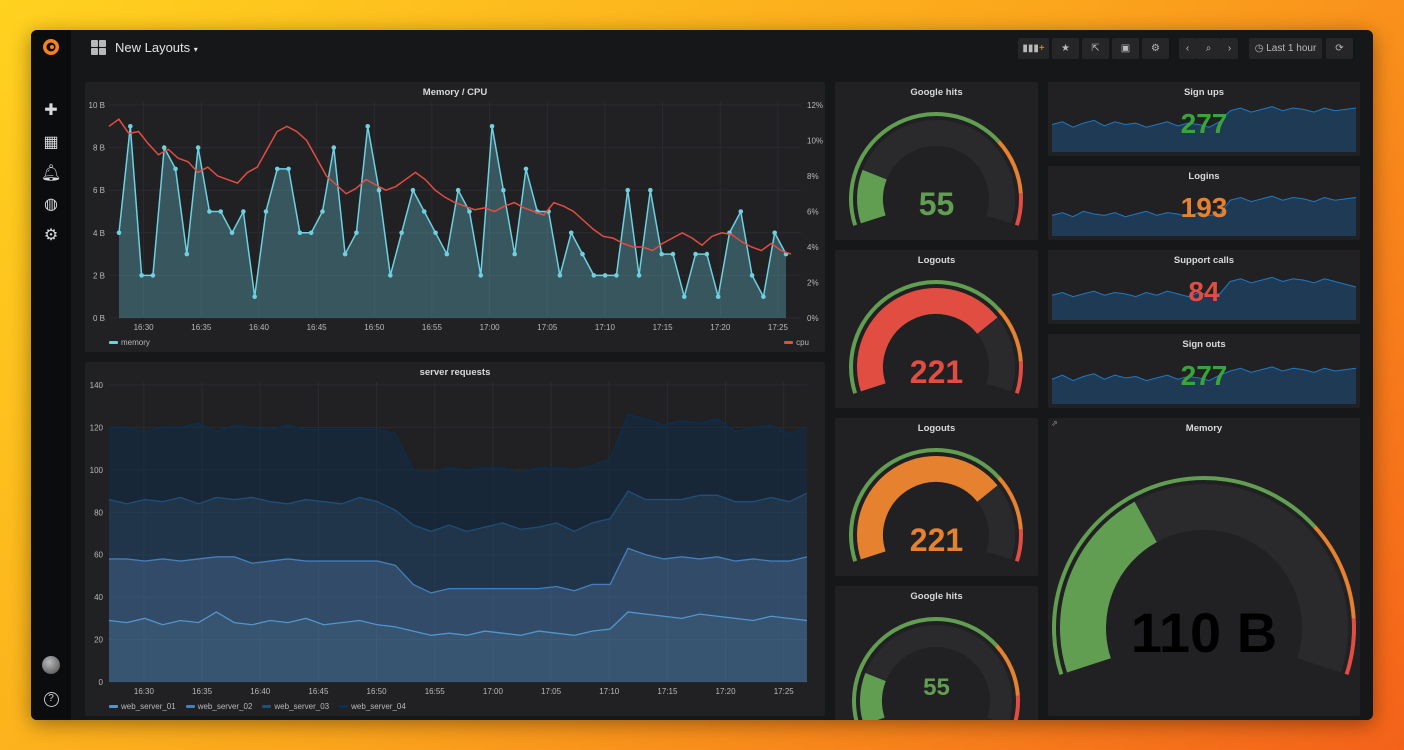 The height and width of the screenshot is (750, 1404). I want to click on singlestat-panel: Support calls 84, so click(1204, 287).